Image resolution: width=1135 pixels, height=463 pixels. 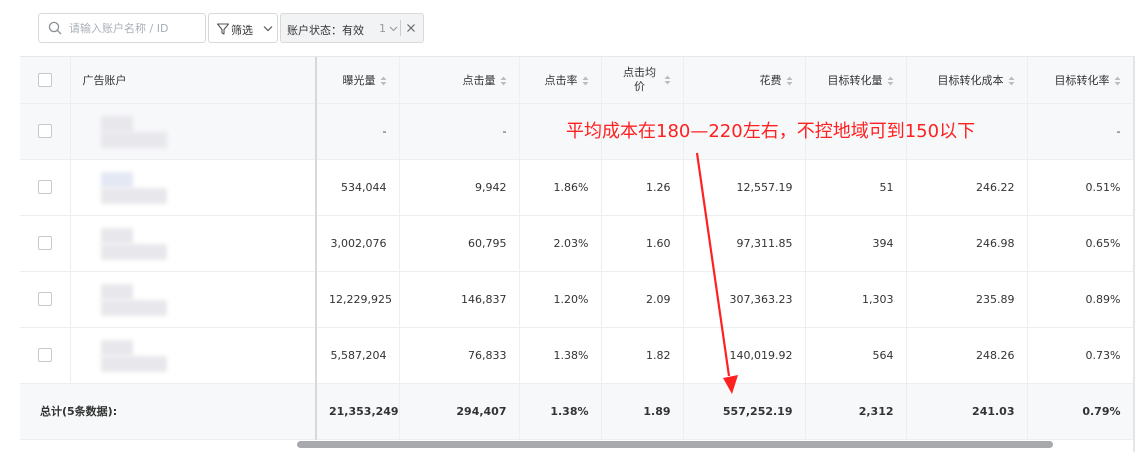 What do you see at coordinates (856, 187) in the screenshot?
I see `cell-conversions: 51` at bounding box center [856, 187].